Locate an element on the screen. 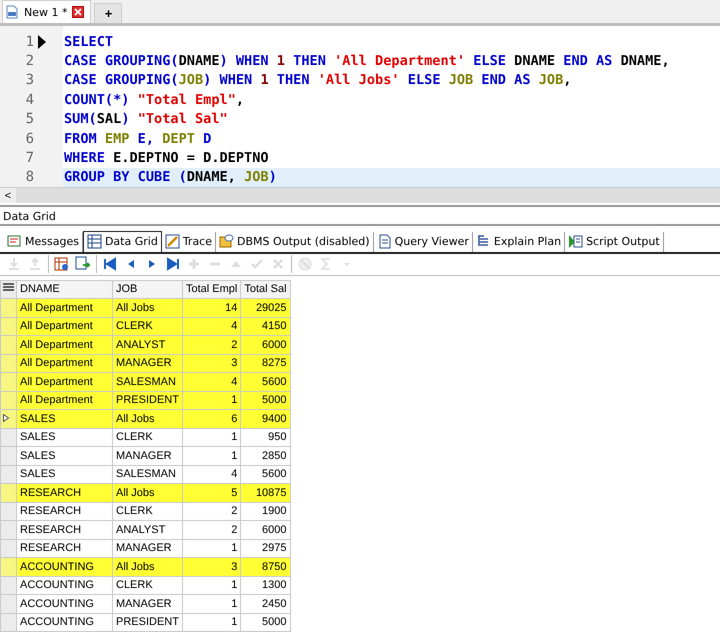 The height and width of the screenshot is (632, 720). code-line: SELECT is located at coordinates (88, 42).